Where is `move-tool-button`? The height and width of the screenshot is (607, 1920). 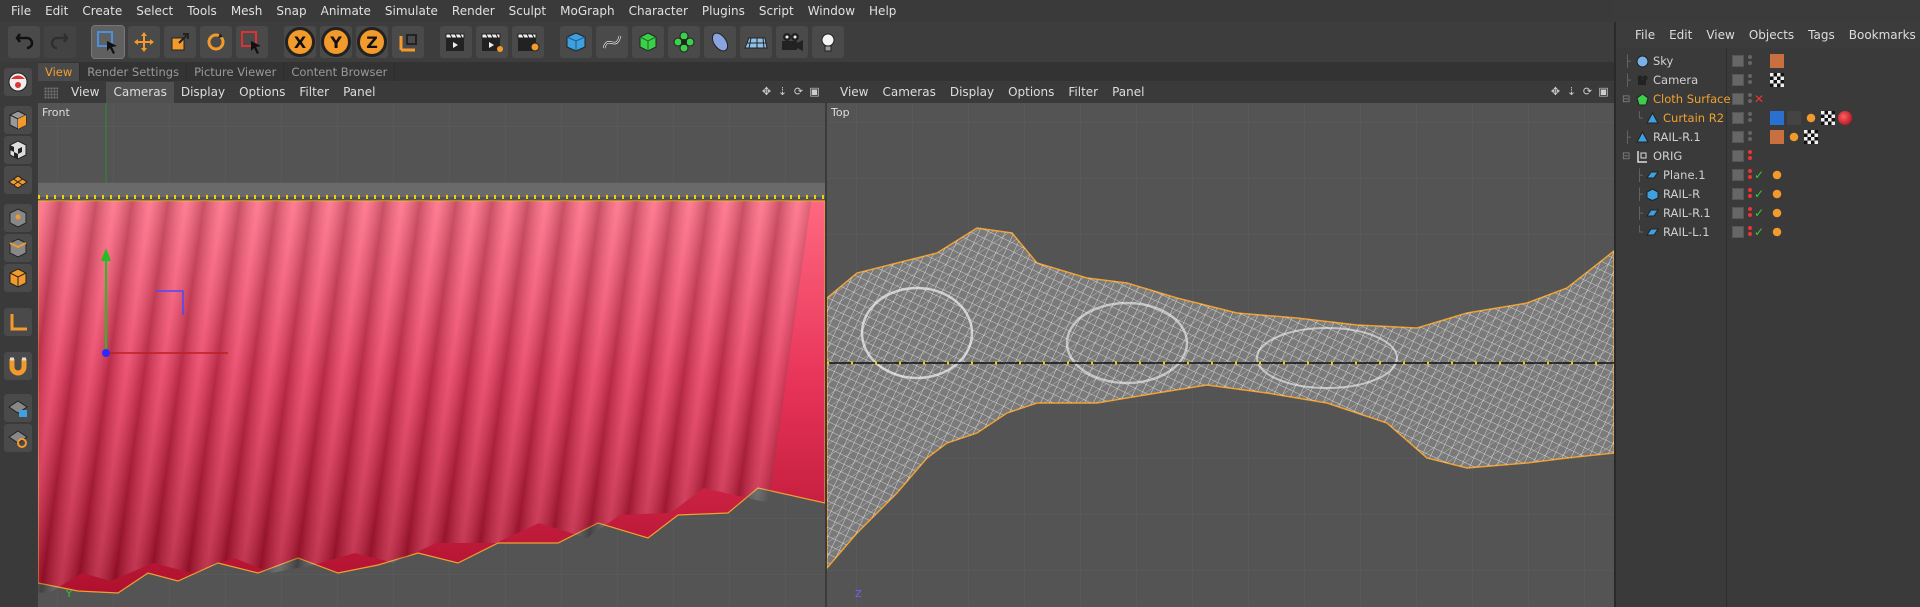 move-tool-button is located at coordinates (144, 42).